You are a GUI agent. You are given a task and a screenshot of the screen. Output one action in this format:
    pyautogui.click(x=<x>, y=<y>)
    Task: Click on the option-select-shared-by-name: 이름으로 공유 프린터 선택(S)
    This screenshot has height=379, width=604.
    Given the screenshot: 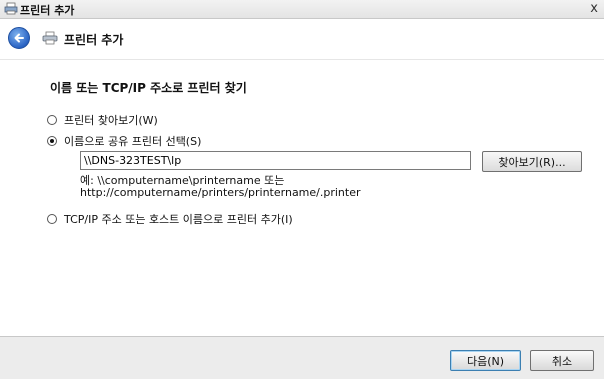 What is the action you would take?
    pyautogui.click(x=124, y=141)
    